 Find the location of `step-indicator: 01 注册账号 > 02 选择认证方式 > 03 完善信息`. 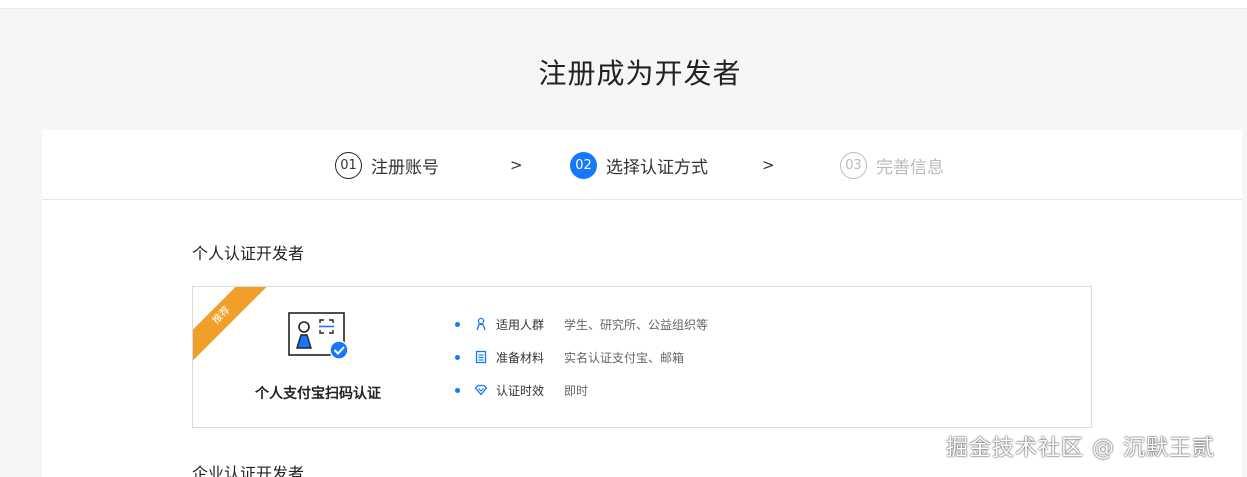

step-indicator: 01 注册账号 > 02 选择认证方式 > 03 完善信息 is located at coordinates (642, 165).